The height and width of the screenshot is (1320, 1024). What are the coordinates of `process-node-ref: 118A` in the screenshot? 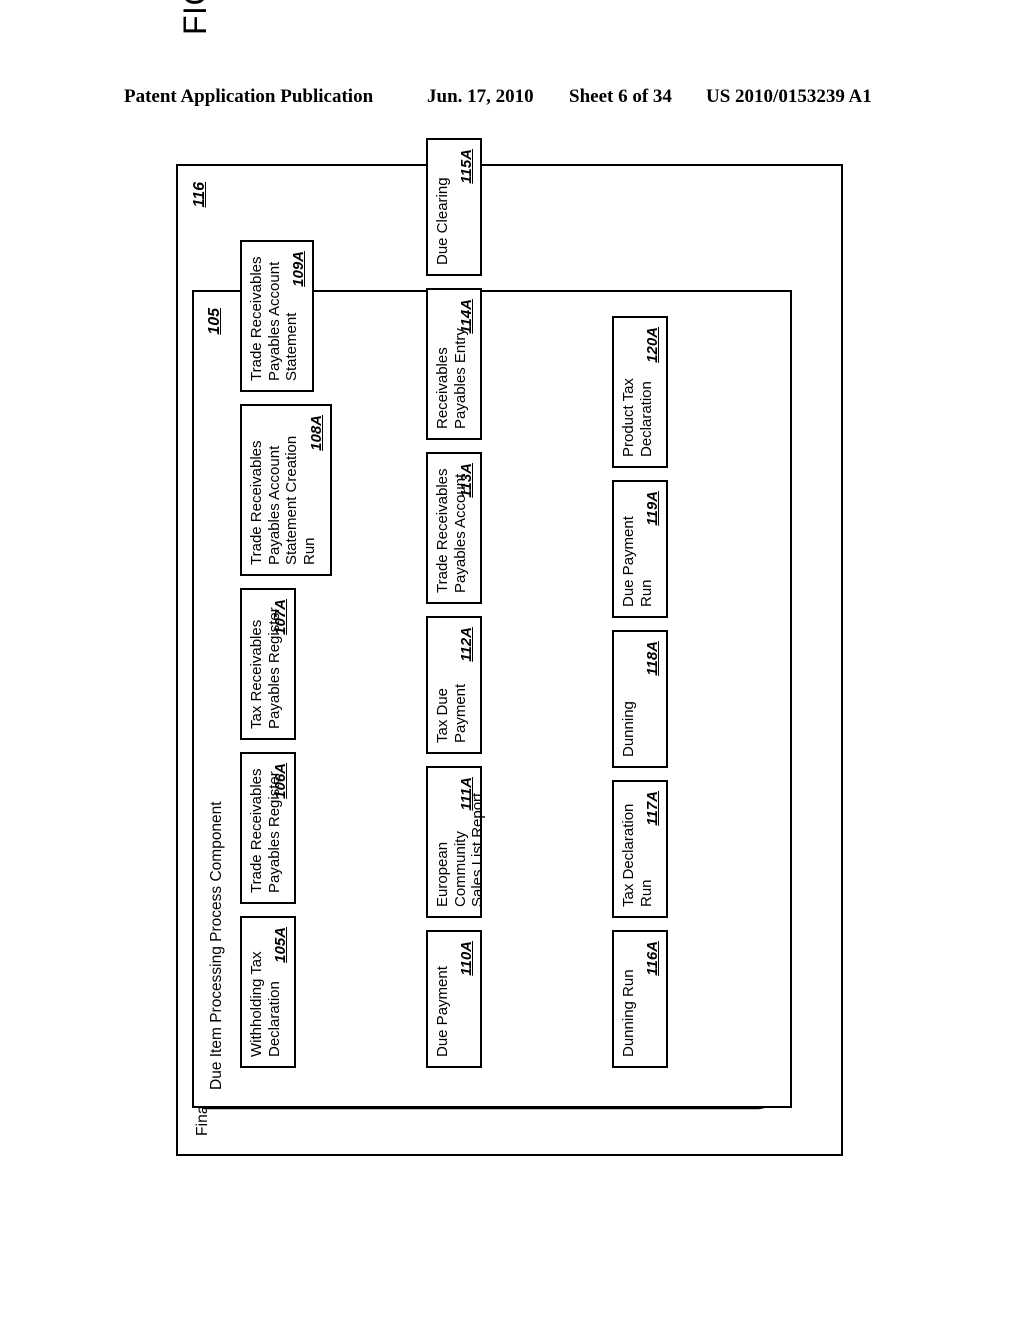 It's located at (652, 658).